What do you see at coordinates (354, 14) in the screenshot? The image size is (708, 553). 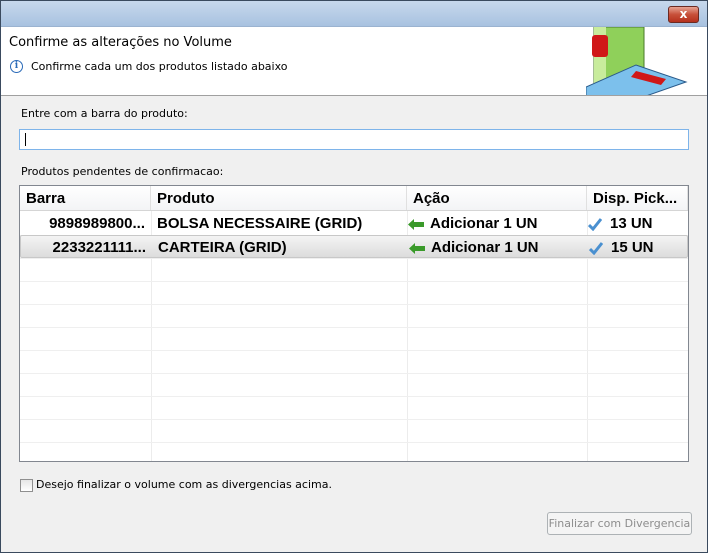 I see `title-bar: x` at bounding box center [354, 14].